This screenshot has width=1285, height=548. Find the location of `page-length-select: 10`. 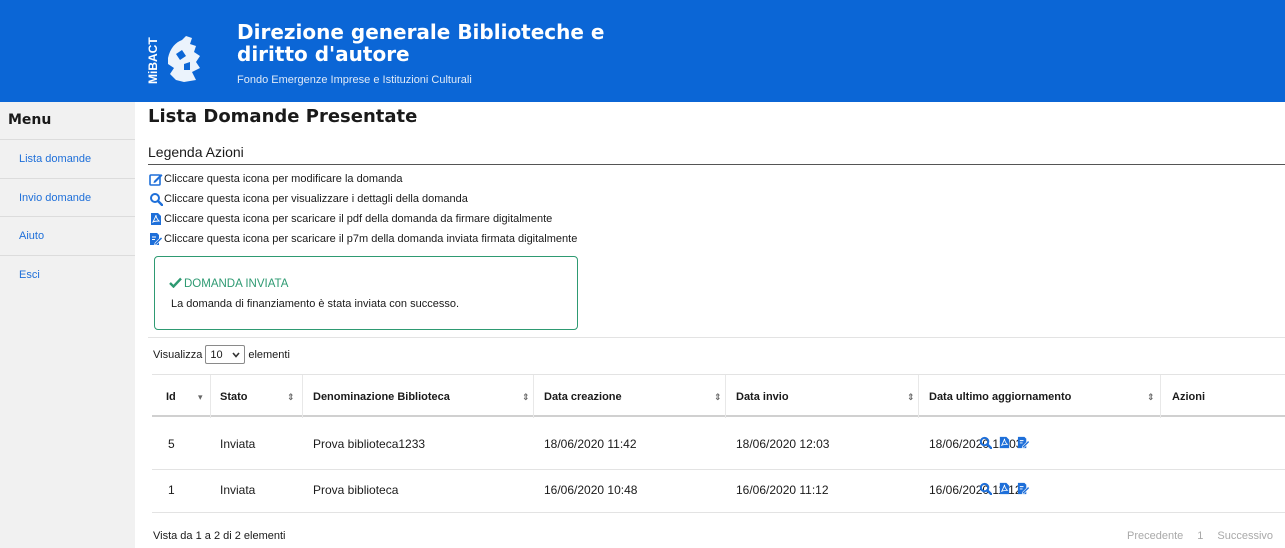

page-length-select: 10 is located at coordinates (225, 354).